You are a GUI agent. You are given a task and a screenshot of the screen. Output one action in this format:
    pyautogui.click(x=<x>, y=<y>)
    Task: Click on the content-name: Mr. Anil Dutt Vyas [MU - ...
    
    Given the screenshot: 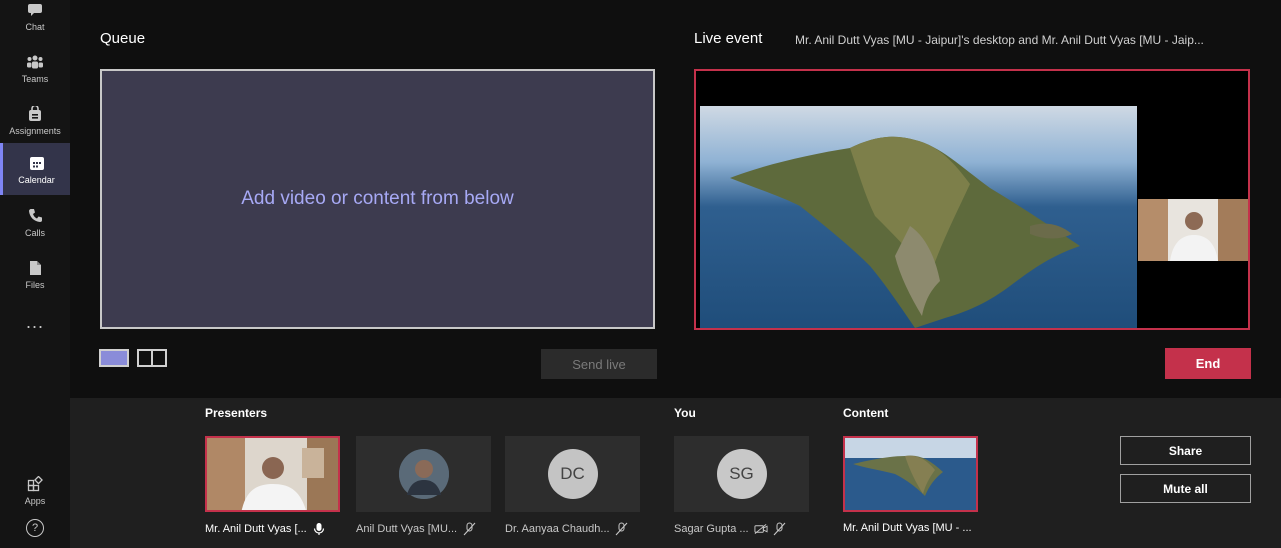 What is the action you would take?
    pyautogui.click(x=907, y=528)
    